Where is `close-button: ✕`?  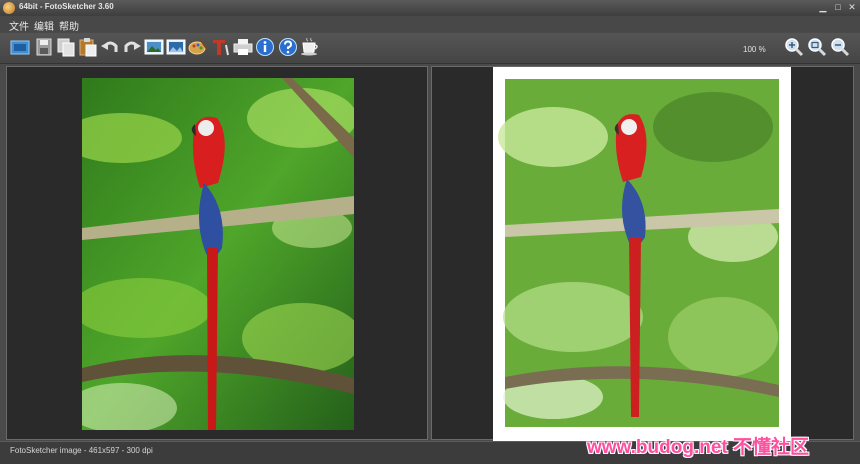
close-button: ✕ is located at coordinates (852, 7).